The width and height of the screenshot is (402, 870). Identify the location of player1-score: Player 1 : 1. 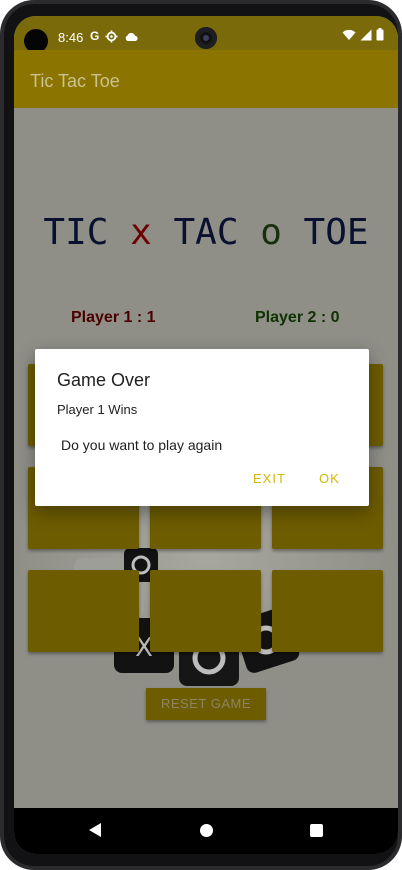
(113, 317).